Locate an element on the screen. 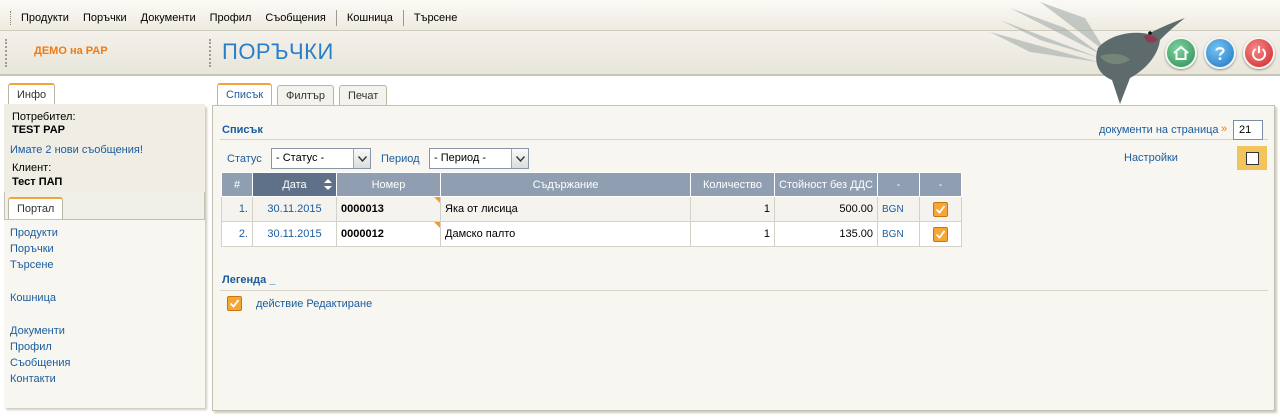  row-value: 135.00 is located at coordinates (826, 234).